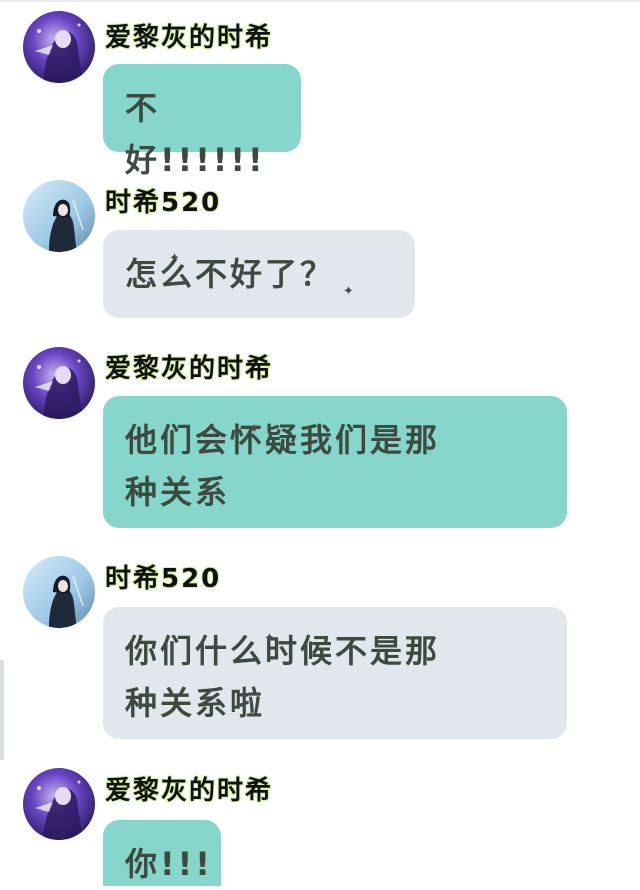  Describe the element at coordinates (283, 651) in the screenshot. I see `message-text-line: 你们什么时候不是那` at that location.